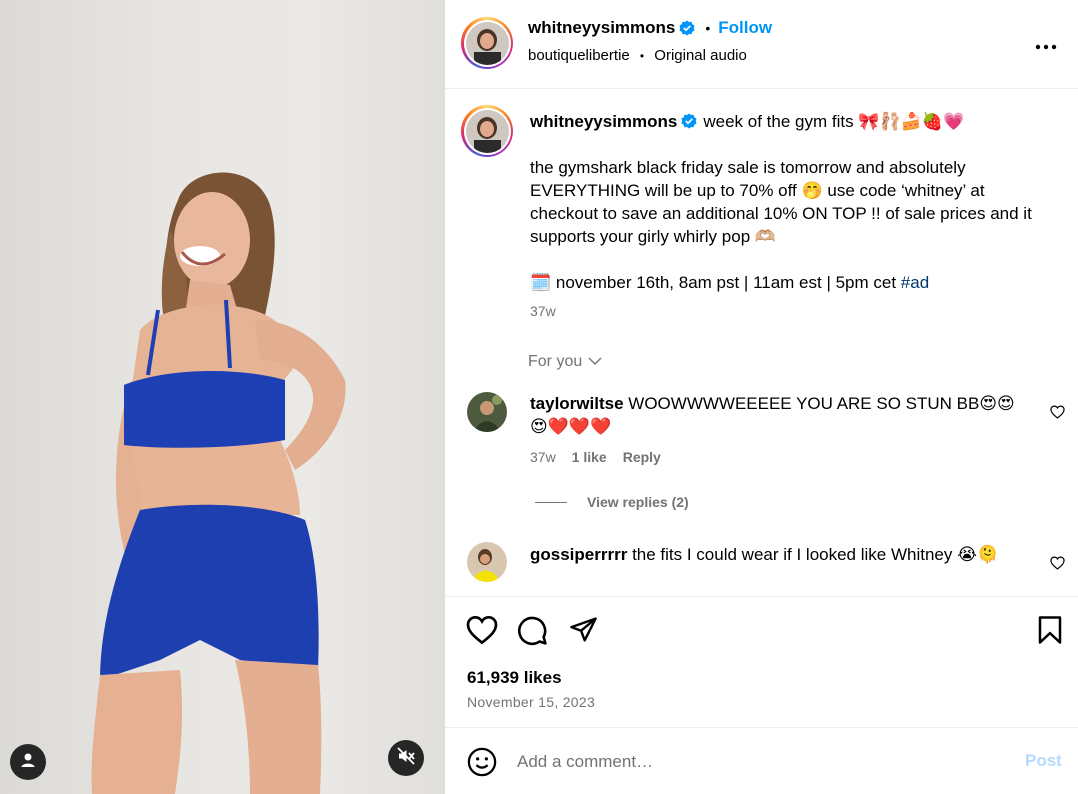 This screenshot has width=1078, height=794. I want to click on chevron-down-icon, so click(595, 362).